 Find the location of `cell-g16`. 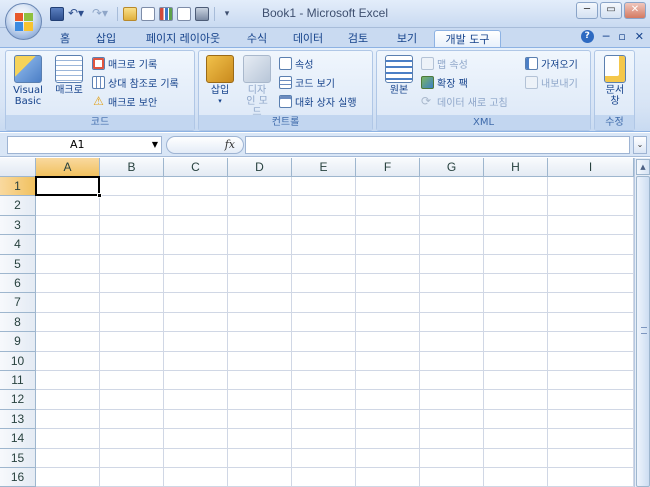

cell-g16 is located at coordinates (452, 477).